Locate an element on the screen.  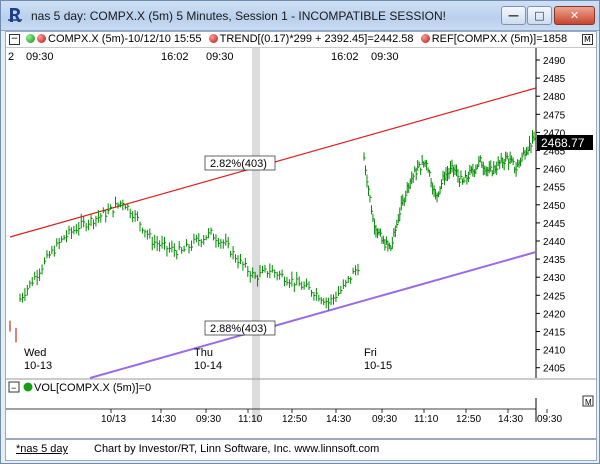
ref-indicator-icon is located at coordinates (425, 38).